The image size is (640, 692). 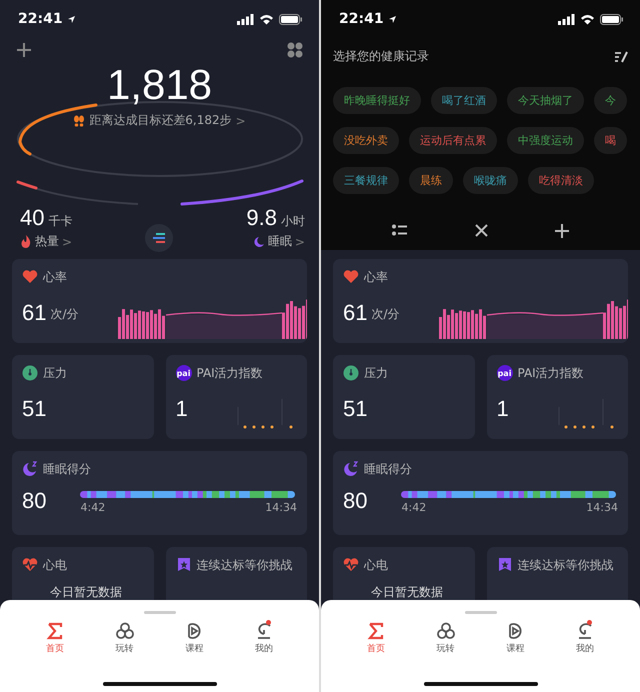 I want to click on panel-title: 选择您的健康记录, so click(x=381, y=56).